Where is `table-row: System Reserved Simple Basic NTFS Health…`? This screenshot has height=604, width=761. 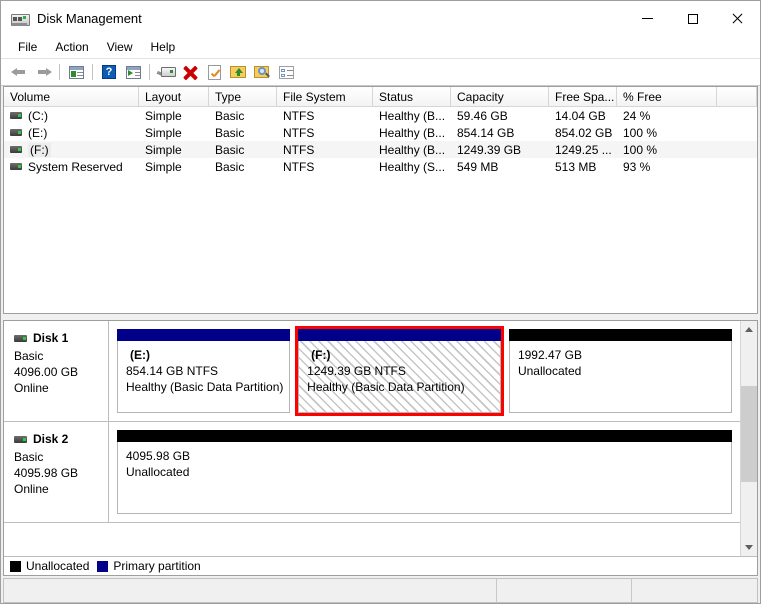
table-row: System Reserved Simple Basic NTFS Health… is located at coordinates (380, 166).